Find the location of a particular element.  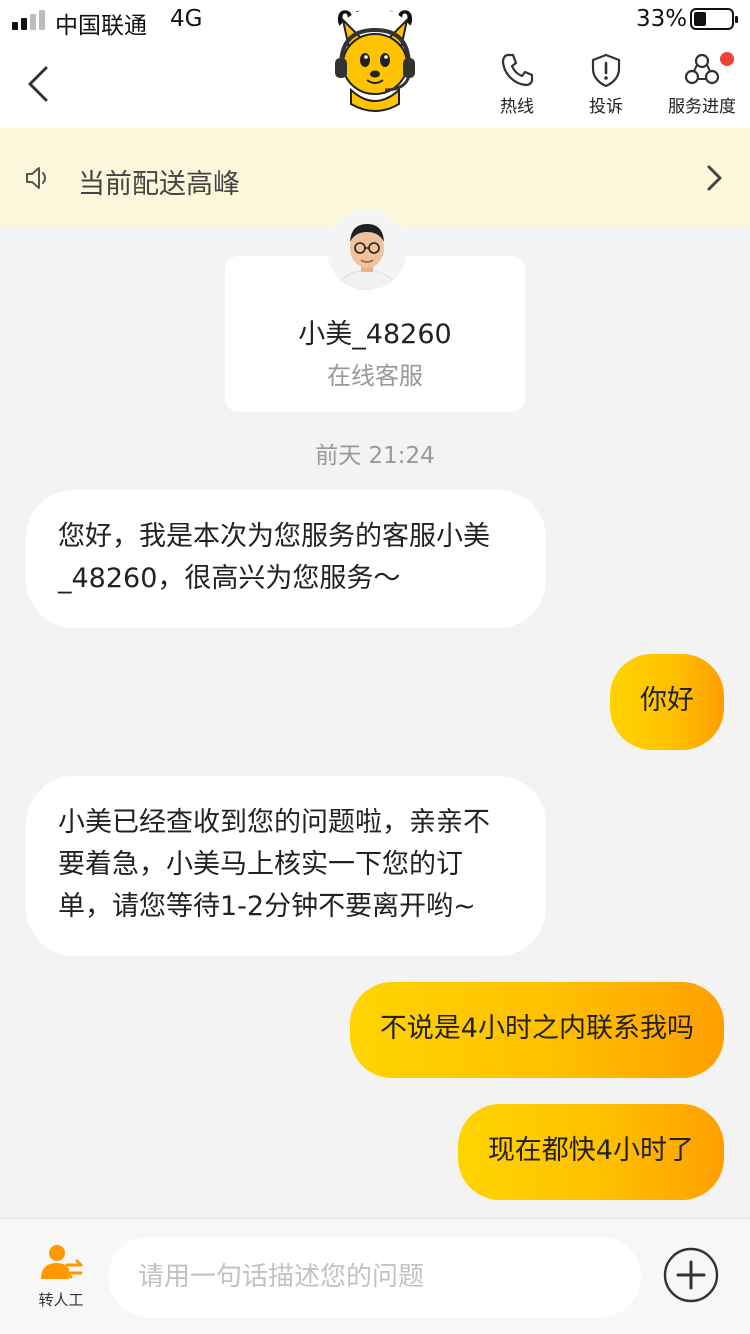

battery-percent: 33% is located at coordinates (662, 19).